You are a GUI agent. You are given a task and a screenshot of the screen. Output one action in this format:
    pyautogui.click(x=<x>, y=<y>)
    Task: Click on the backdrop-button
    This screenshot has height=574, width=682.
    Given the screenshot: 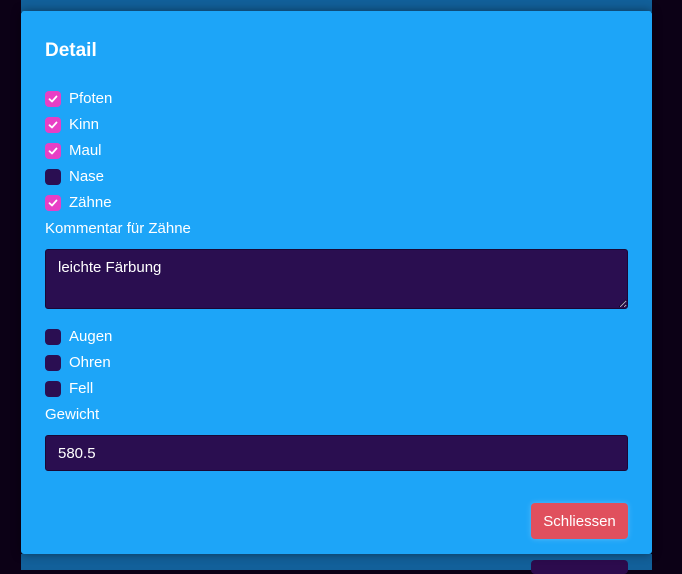 What is the action you would take?
    pyautogui.click(x=579, y=567)
    